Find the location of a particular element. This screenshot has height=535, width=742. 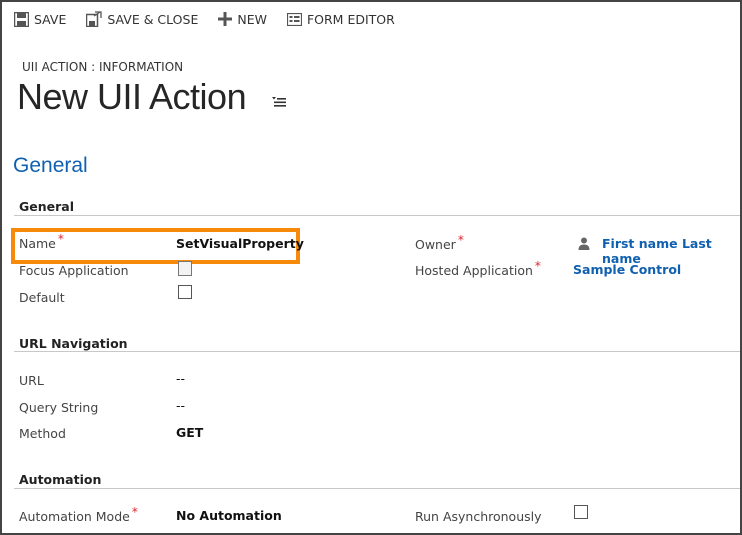

default-checkbox is located at coordinates (185, 292).